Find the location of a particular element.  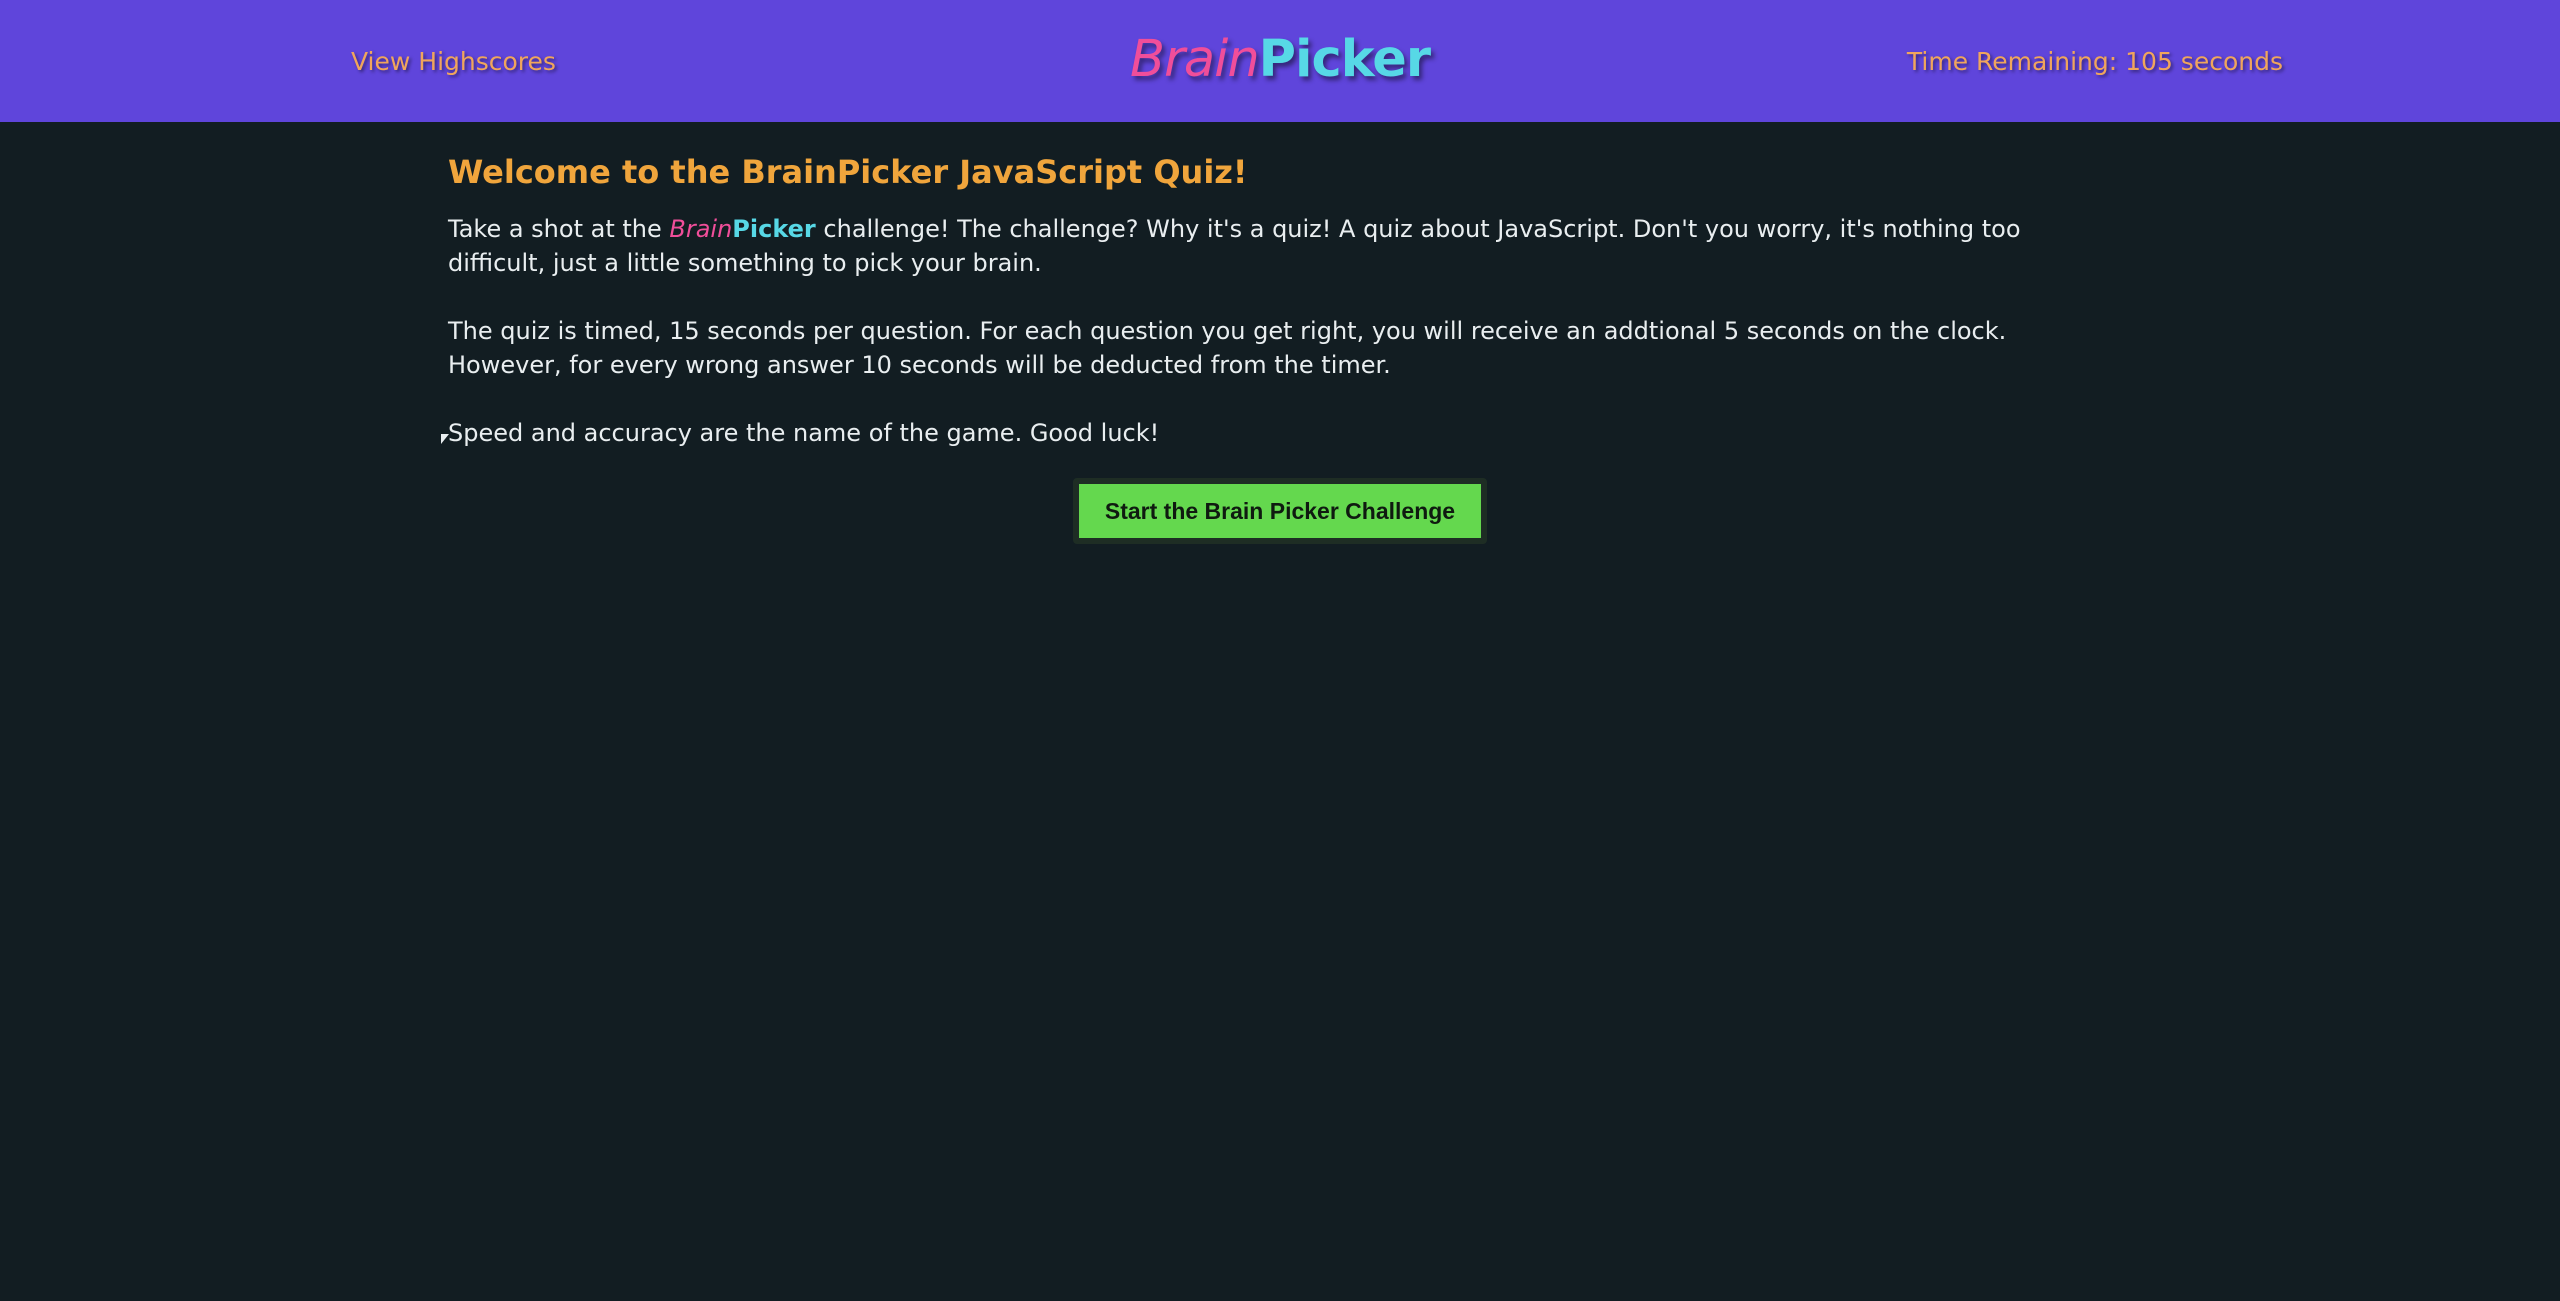

logo-brain-text: Brain is located at coordinates (1194, 59).